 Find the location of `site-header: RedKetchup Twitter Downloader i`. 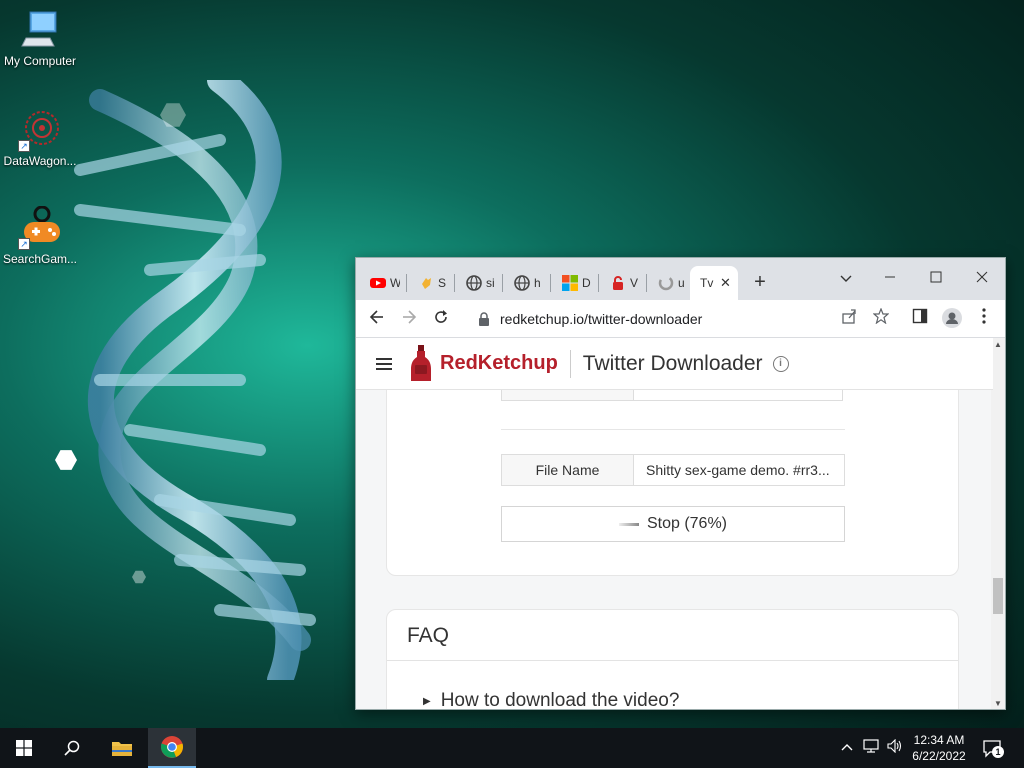

site-header: RedKetchup Twitter Downloader i is located at coordinates (674, 364).